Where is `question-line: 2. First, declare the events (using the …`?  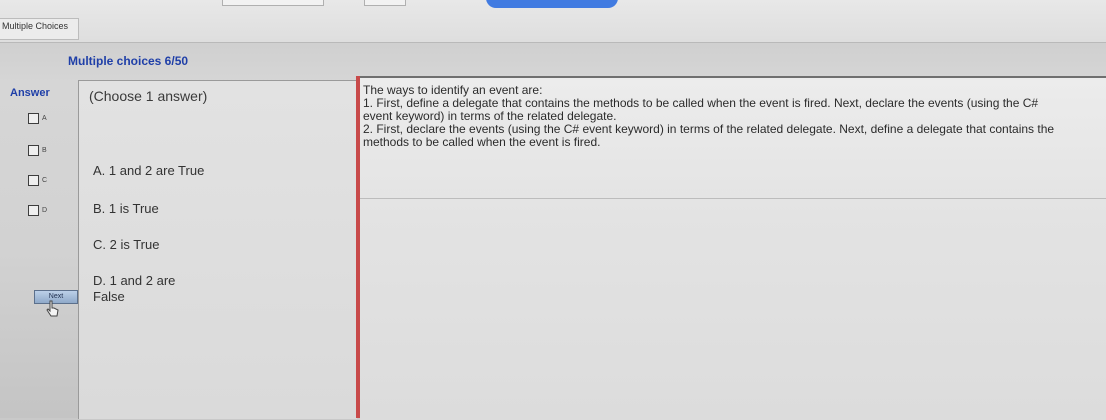 question-line: 2. First, declare the events (using the … is located at coordinates (709, 135).